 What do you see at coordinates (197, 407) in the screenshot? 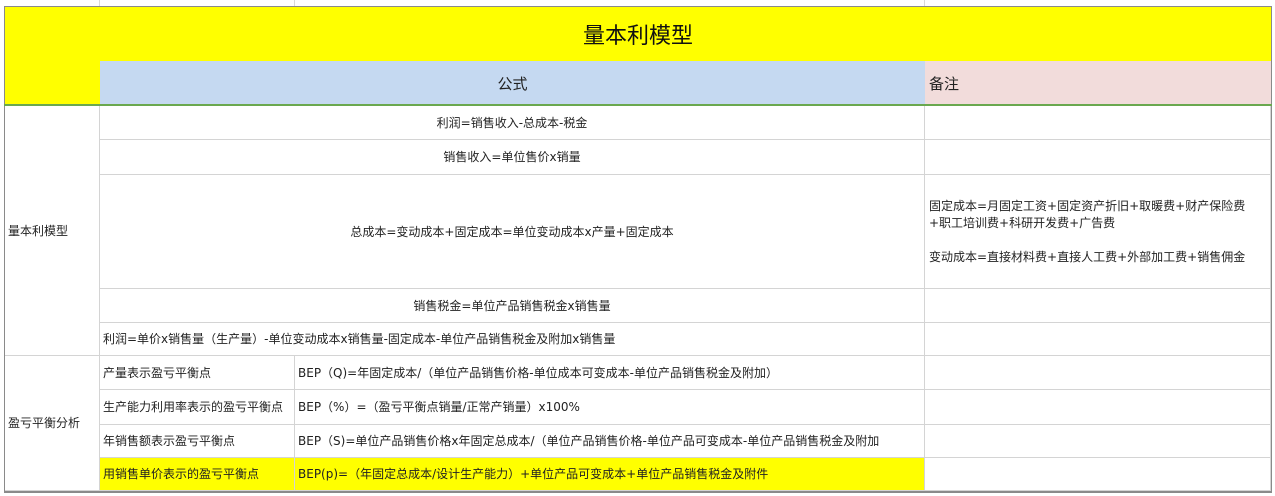
I see `bep-name-cell: 生产能力利用率表示的盈亏平衡点` at bounding box center [197, 407].